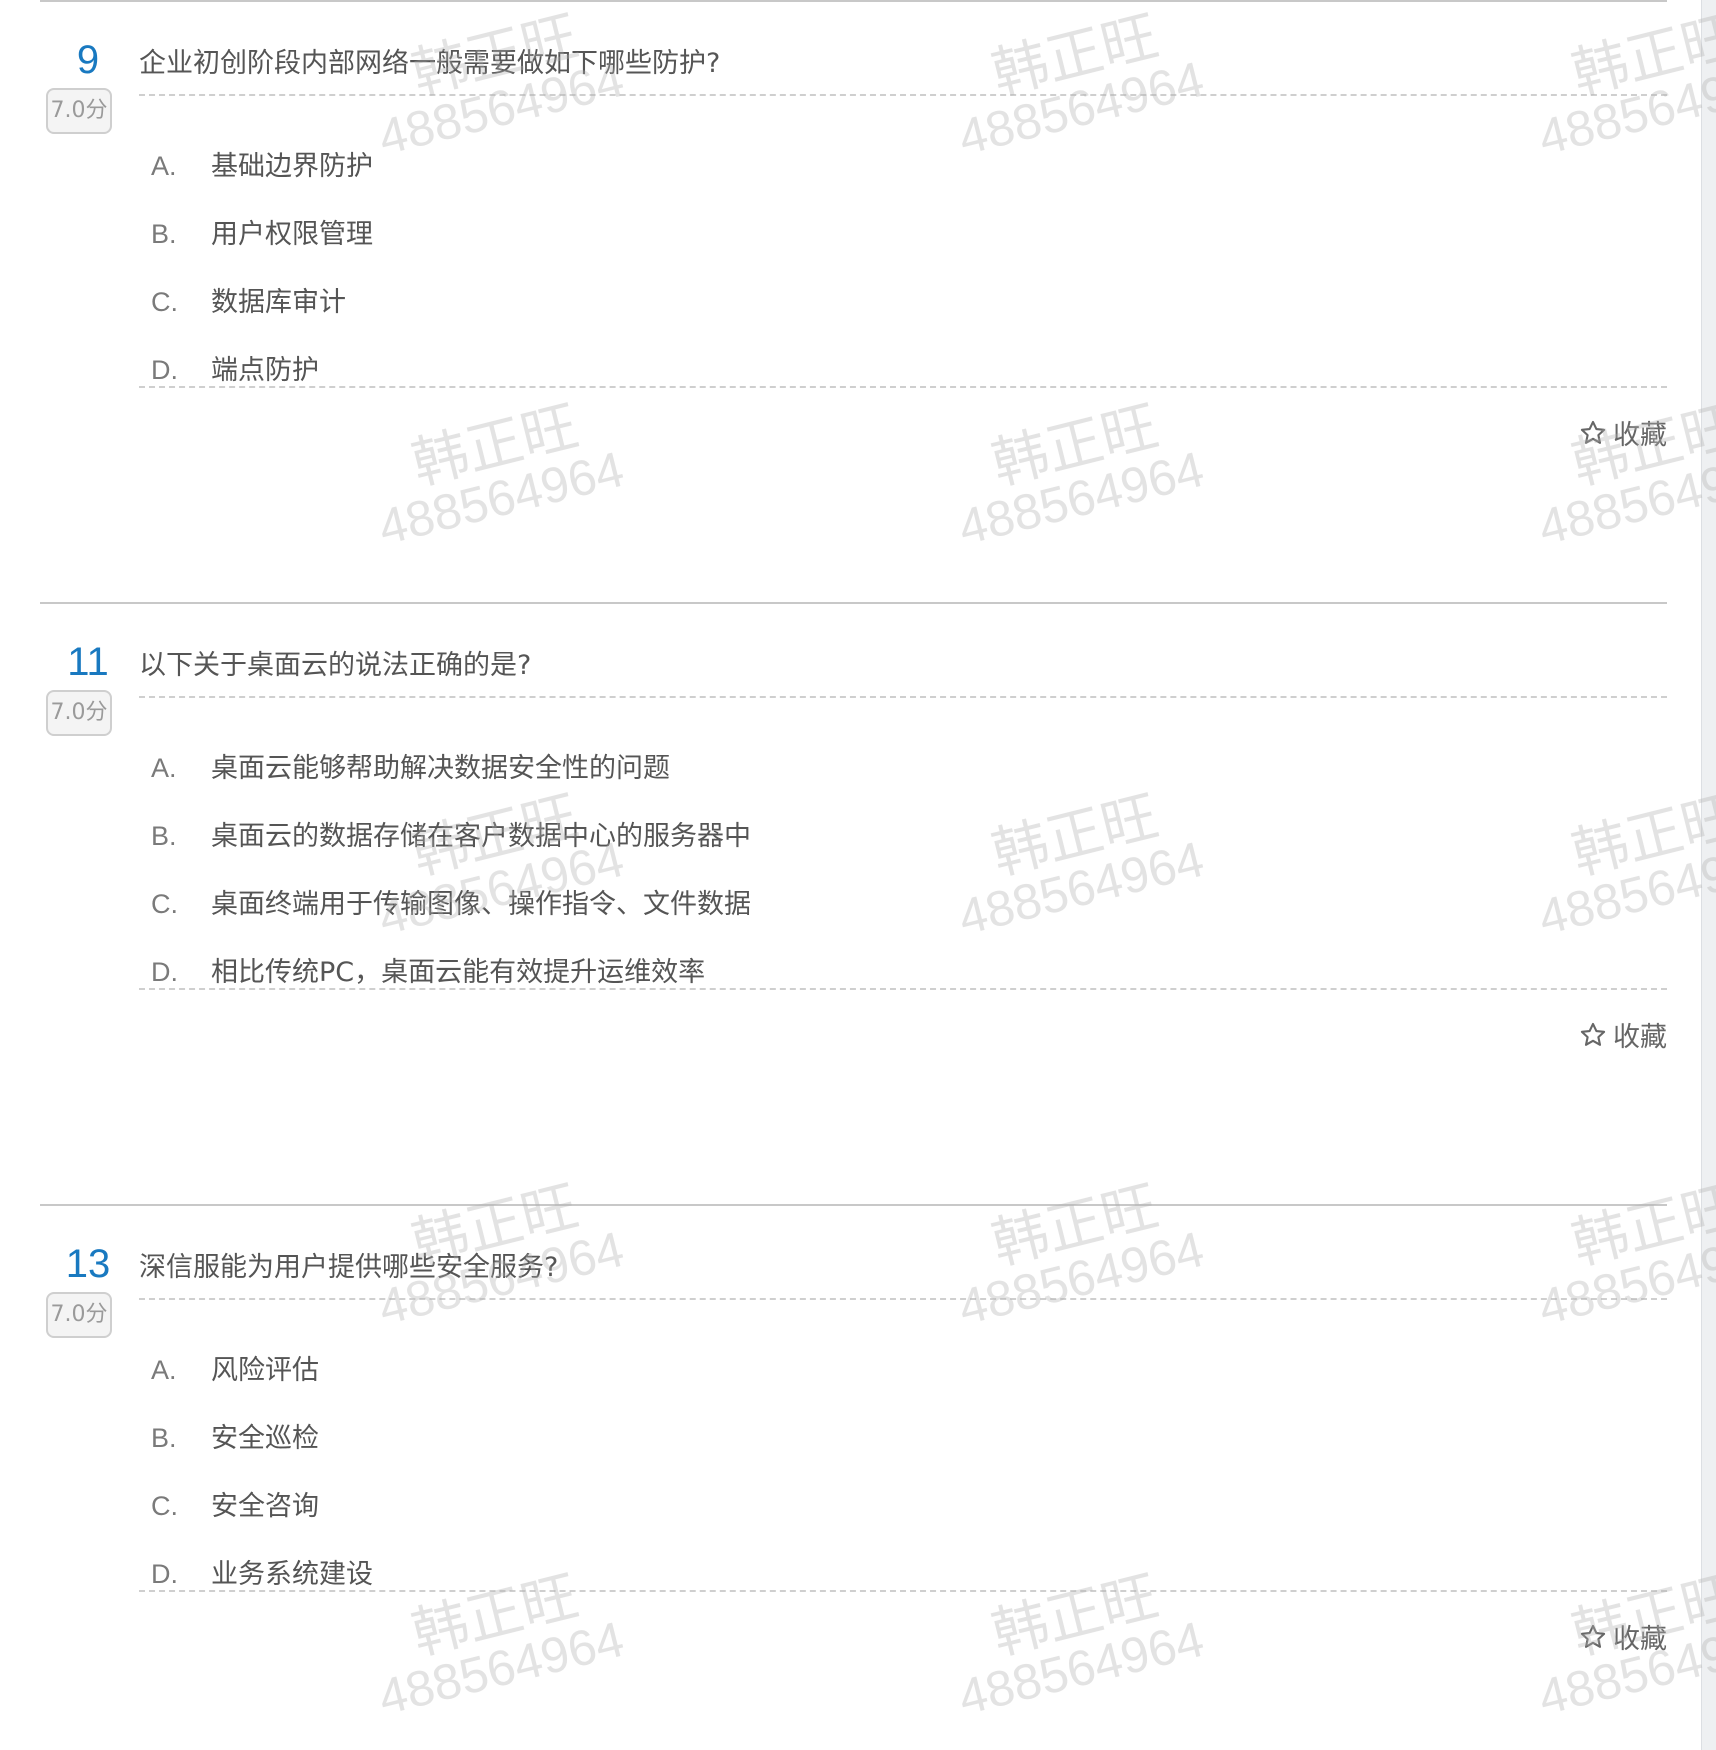  I want to click on option-a: A. 基础边界防护, so click(262, 181).